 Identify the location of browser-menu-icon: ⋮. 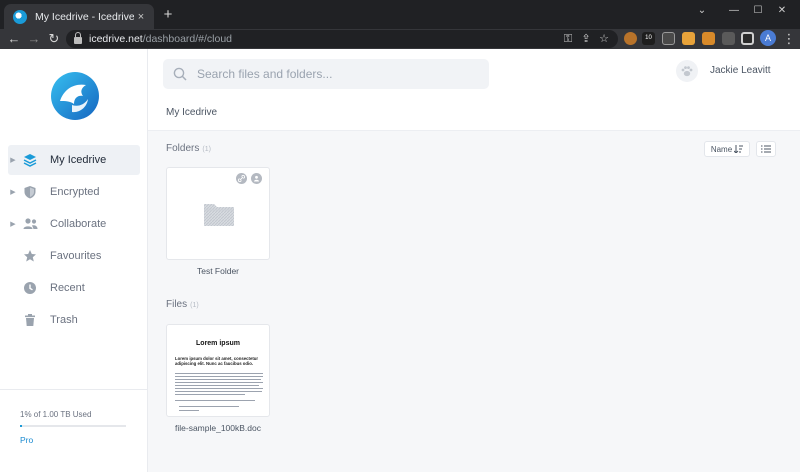
(789, 39).